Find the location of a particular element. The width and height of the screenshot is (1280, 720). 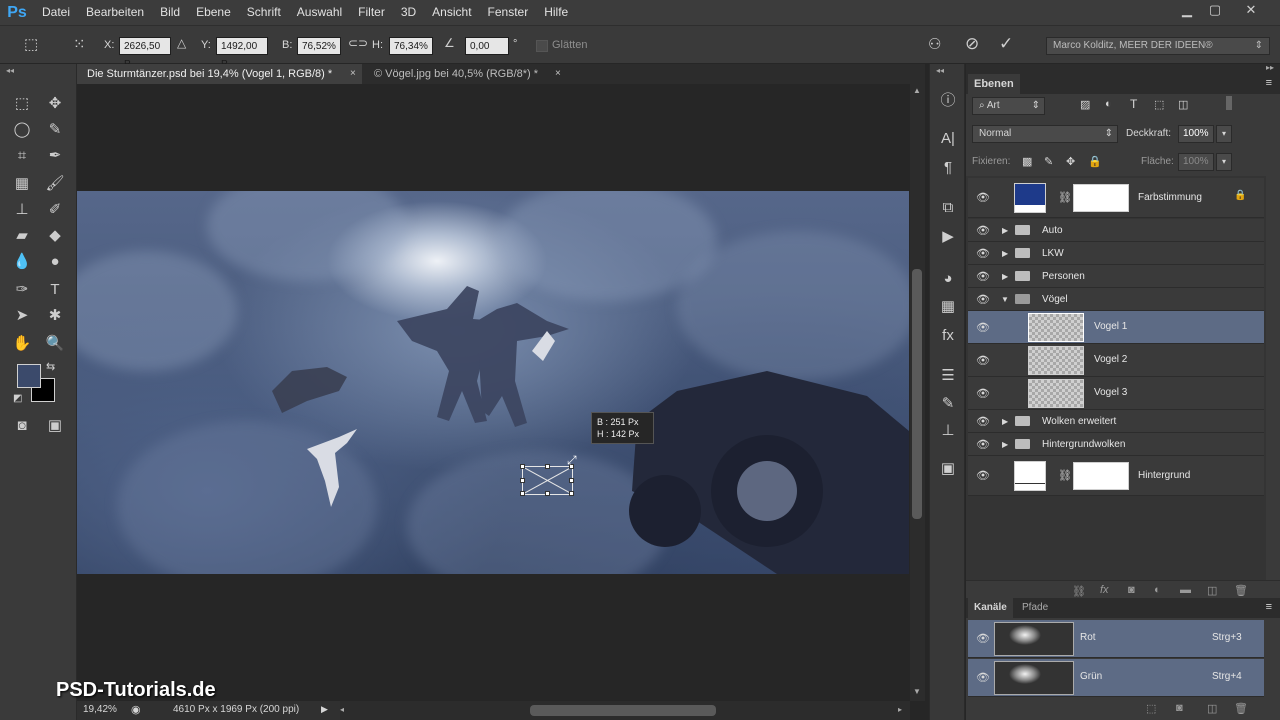

layer-hintergrundwolken: 👁 ▶ Hintergrundwolken is located at coordinates (1116, 444).